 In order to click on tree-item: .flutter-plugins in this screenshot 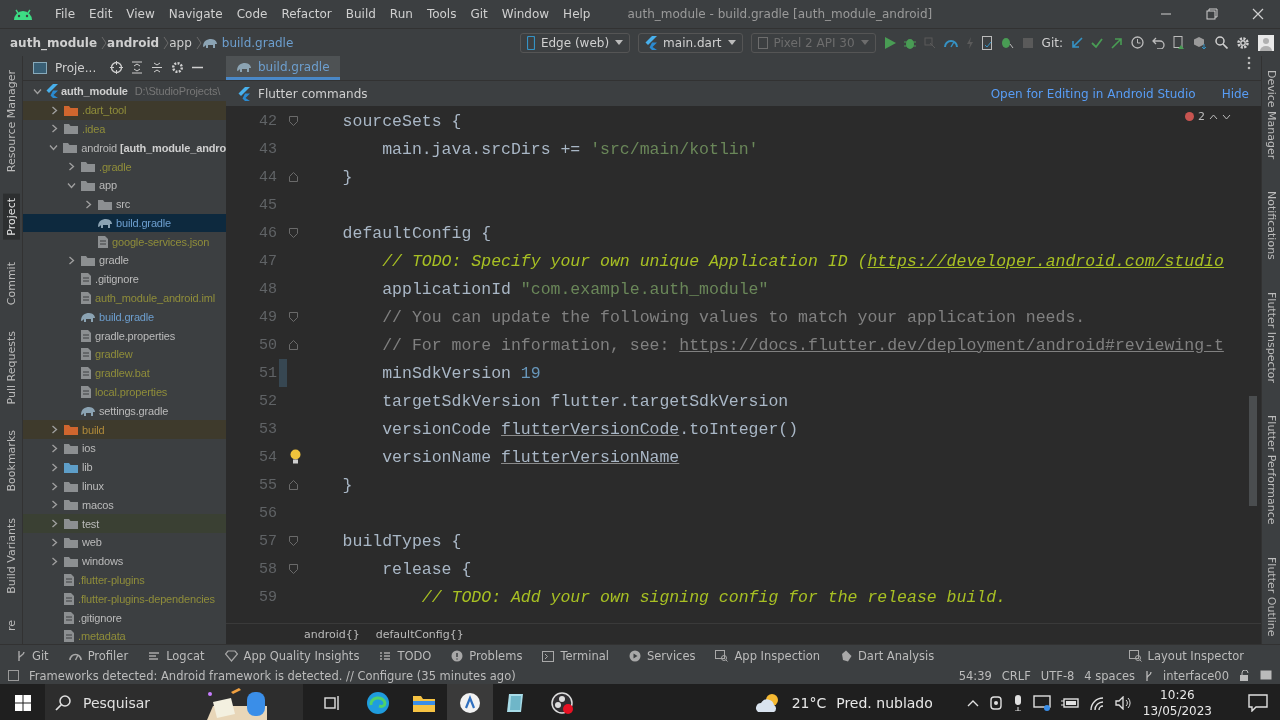, I will do `click(124, 580)`.